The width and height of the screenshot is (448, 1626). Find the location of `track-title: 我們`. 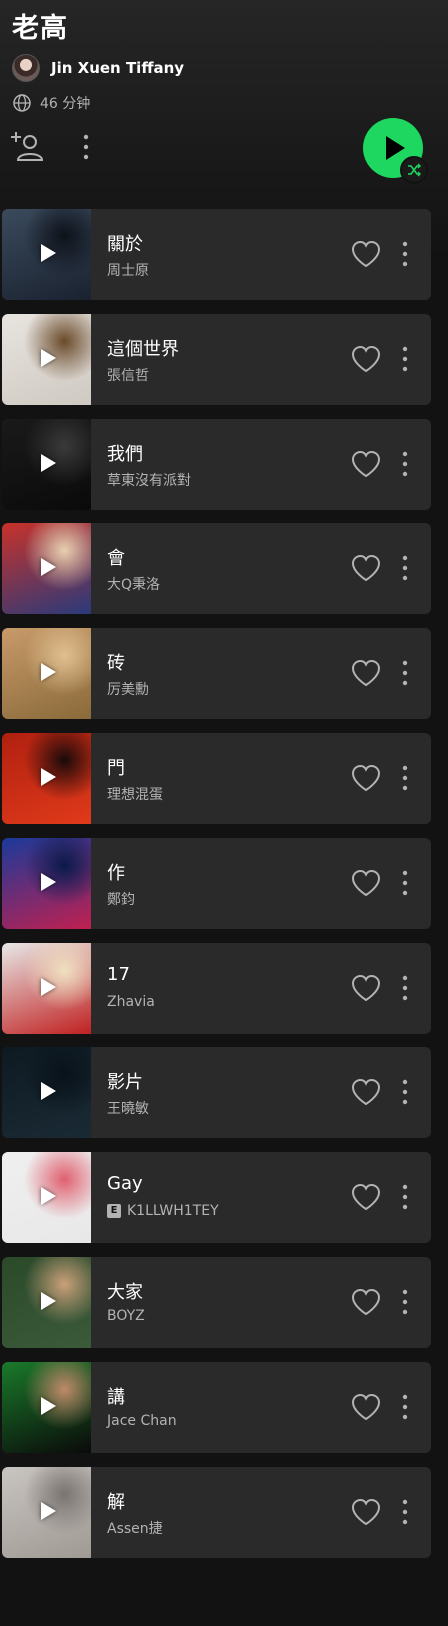

track-title: 我們 is located at coordinates (125, 454).